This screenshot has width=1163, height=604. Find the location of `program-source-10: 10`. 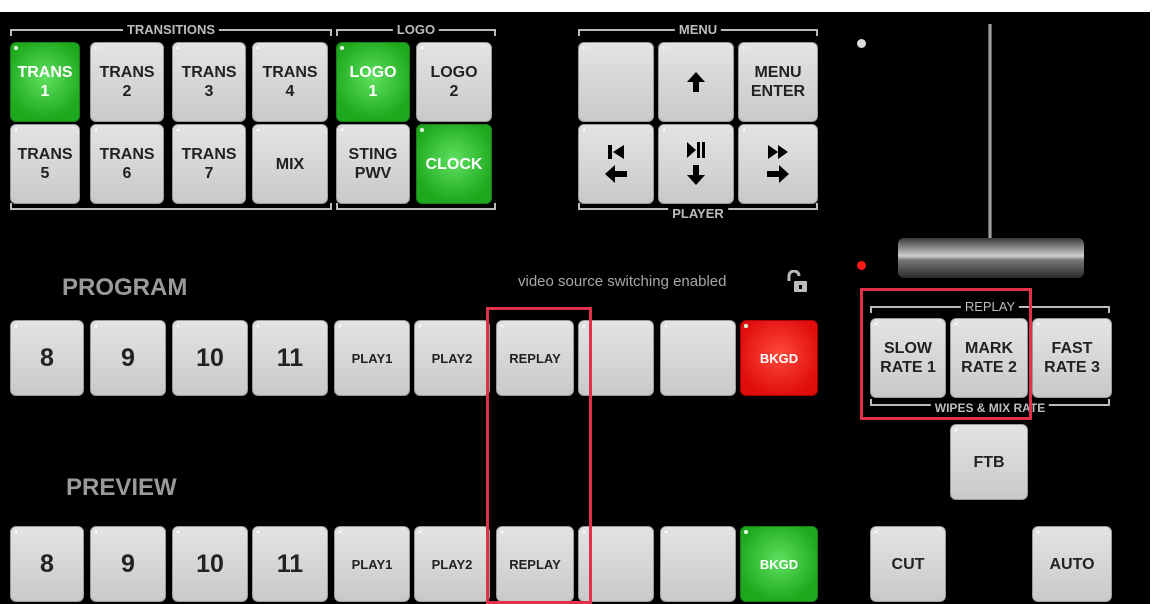

program-source-10: 10 is located at coordinates (210, 358).